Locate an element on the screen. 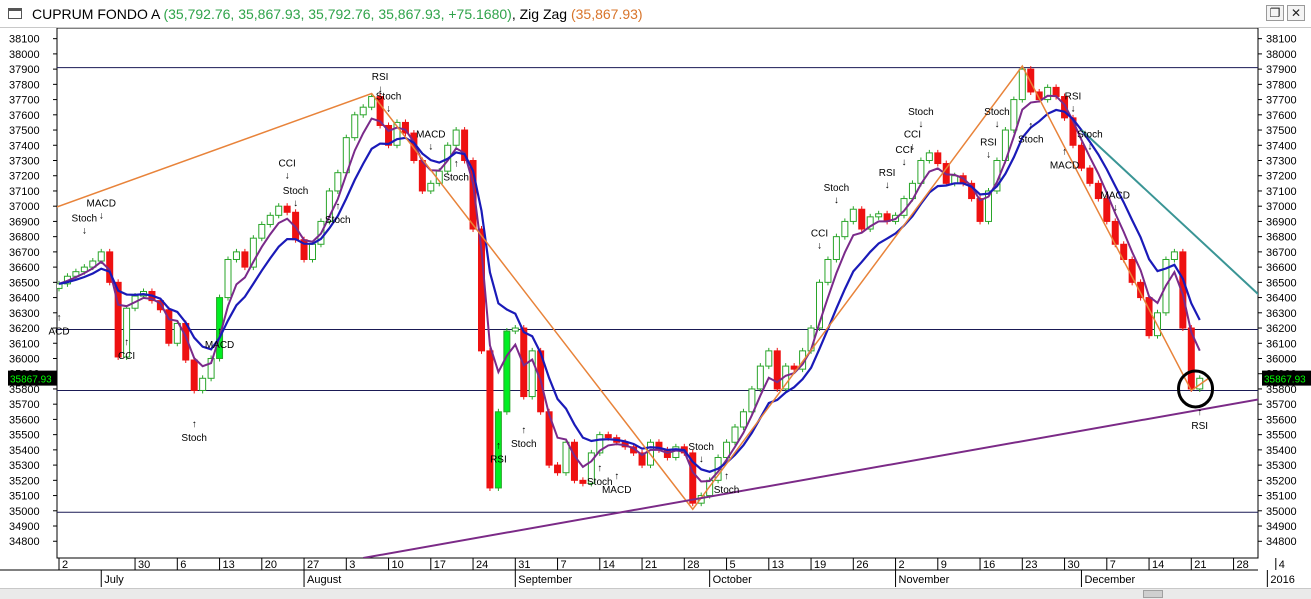  x-day-label: 26 is located at coordinates (862, 565).